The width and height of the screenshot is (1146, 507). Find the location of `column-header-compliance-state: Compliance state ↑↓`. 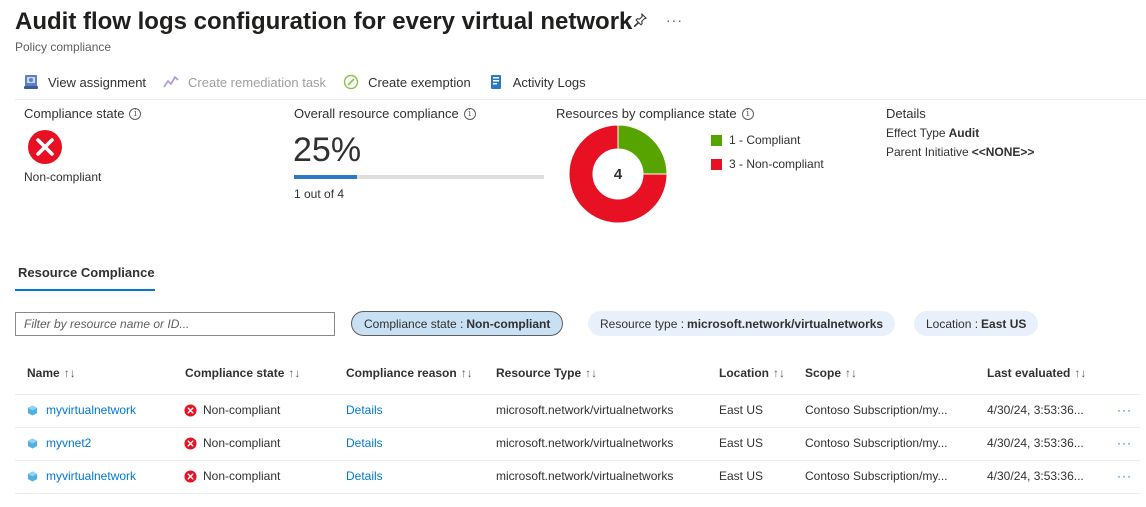

column-header-compliance-state: Compliance state ↑↓ is located at coordinates (242, 373).